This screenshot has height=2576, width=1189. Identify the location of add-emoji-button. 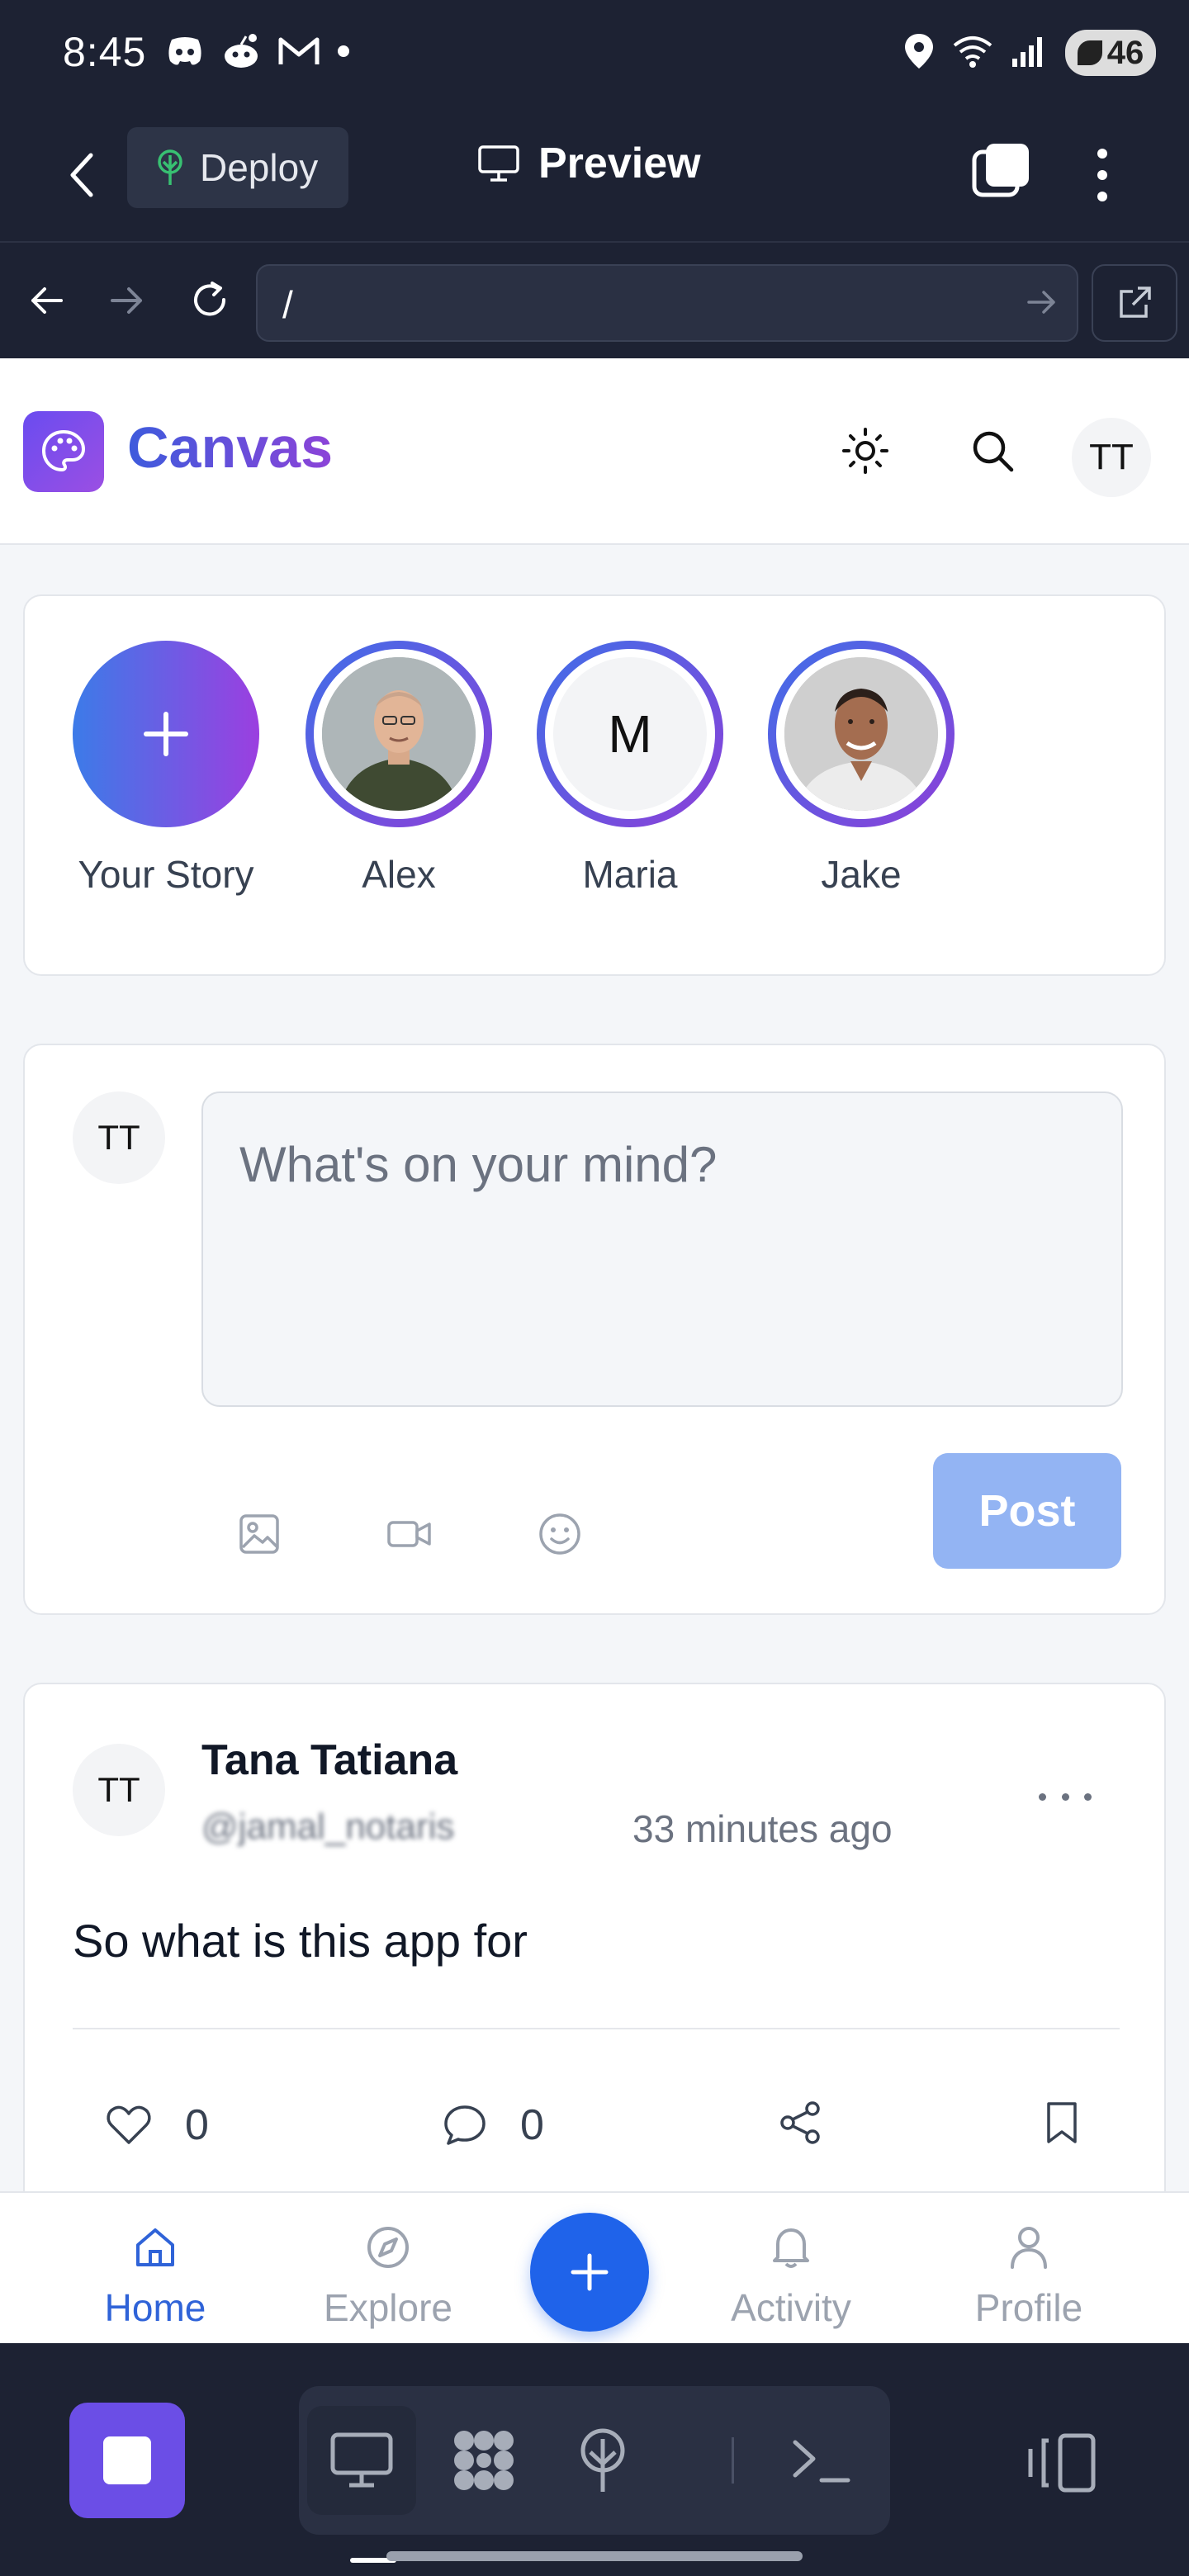
(559, 1534).